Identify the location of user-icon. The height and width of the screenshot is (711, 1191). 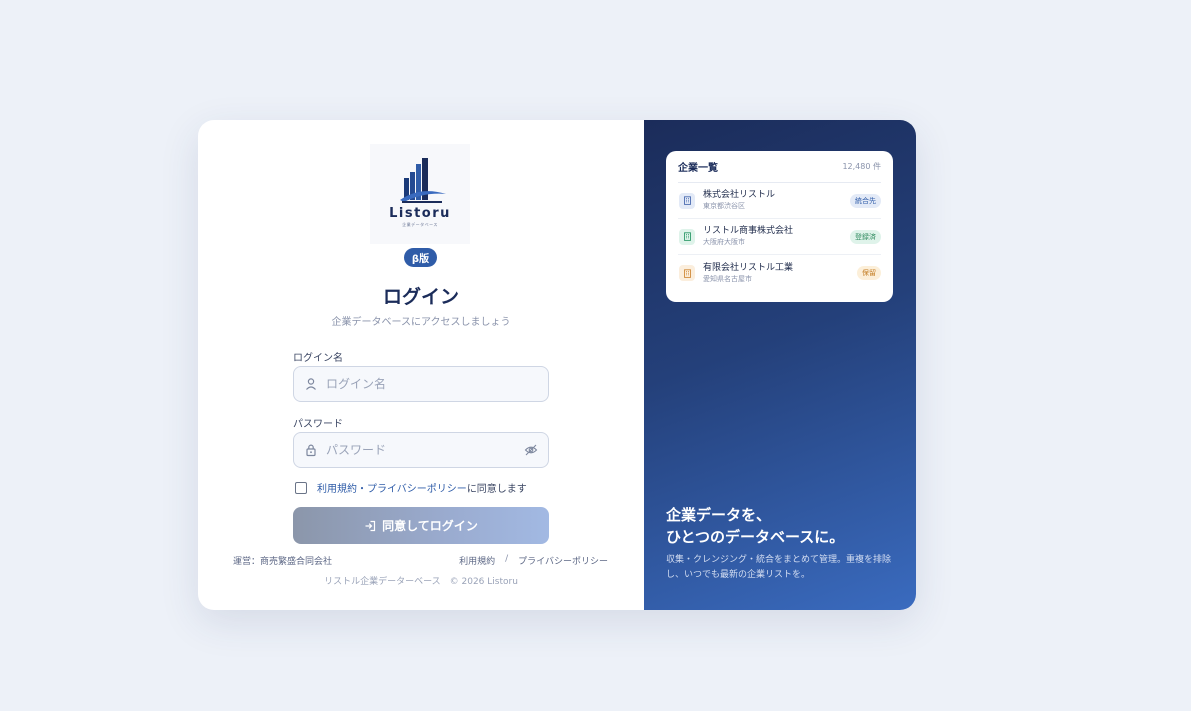
(311, 384).